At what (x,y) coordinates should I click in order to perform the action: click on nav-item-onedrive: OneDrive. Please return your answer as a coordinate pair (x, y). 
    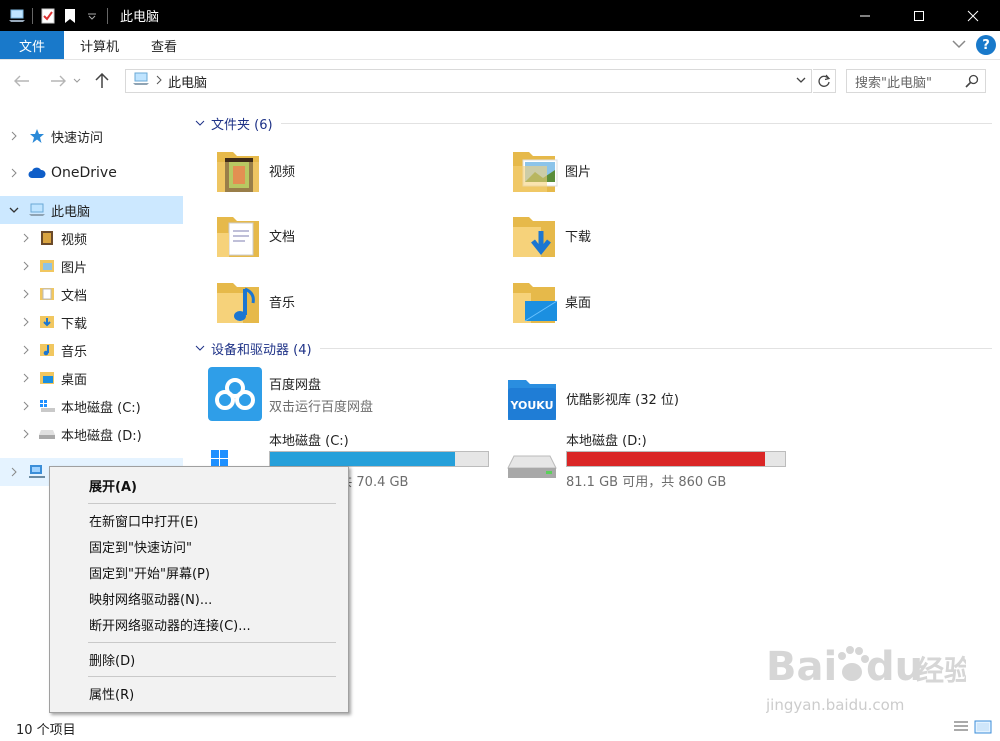
    Looking at the image, I should click on (91, 173).